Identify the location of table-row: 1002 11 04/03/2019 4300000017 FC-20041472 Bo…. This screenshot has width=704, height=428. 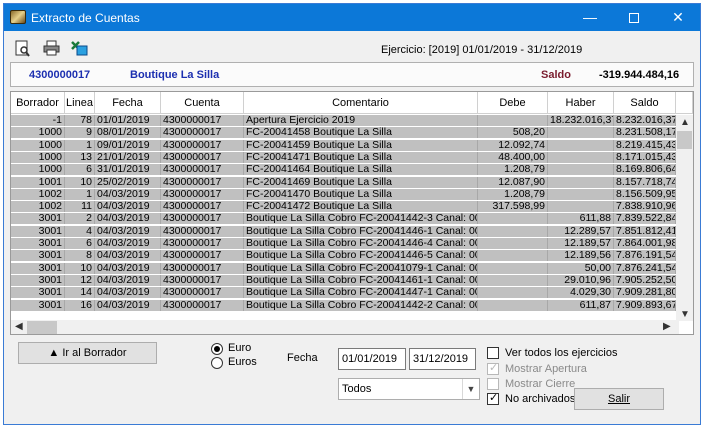
(343, 207).